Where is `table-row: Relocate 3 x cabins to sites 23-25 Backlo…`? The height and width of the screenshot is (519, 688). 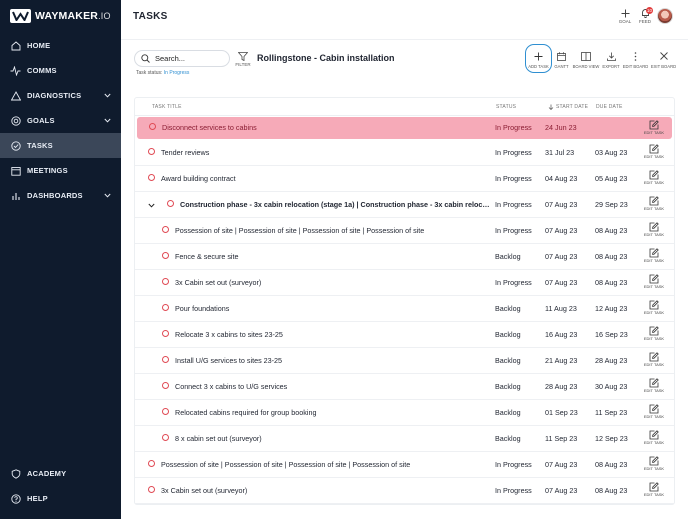
table-row: Relocate 3 x cabins to sites 23-25 Backlo… is located at coordinates (404, 335).